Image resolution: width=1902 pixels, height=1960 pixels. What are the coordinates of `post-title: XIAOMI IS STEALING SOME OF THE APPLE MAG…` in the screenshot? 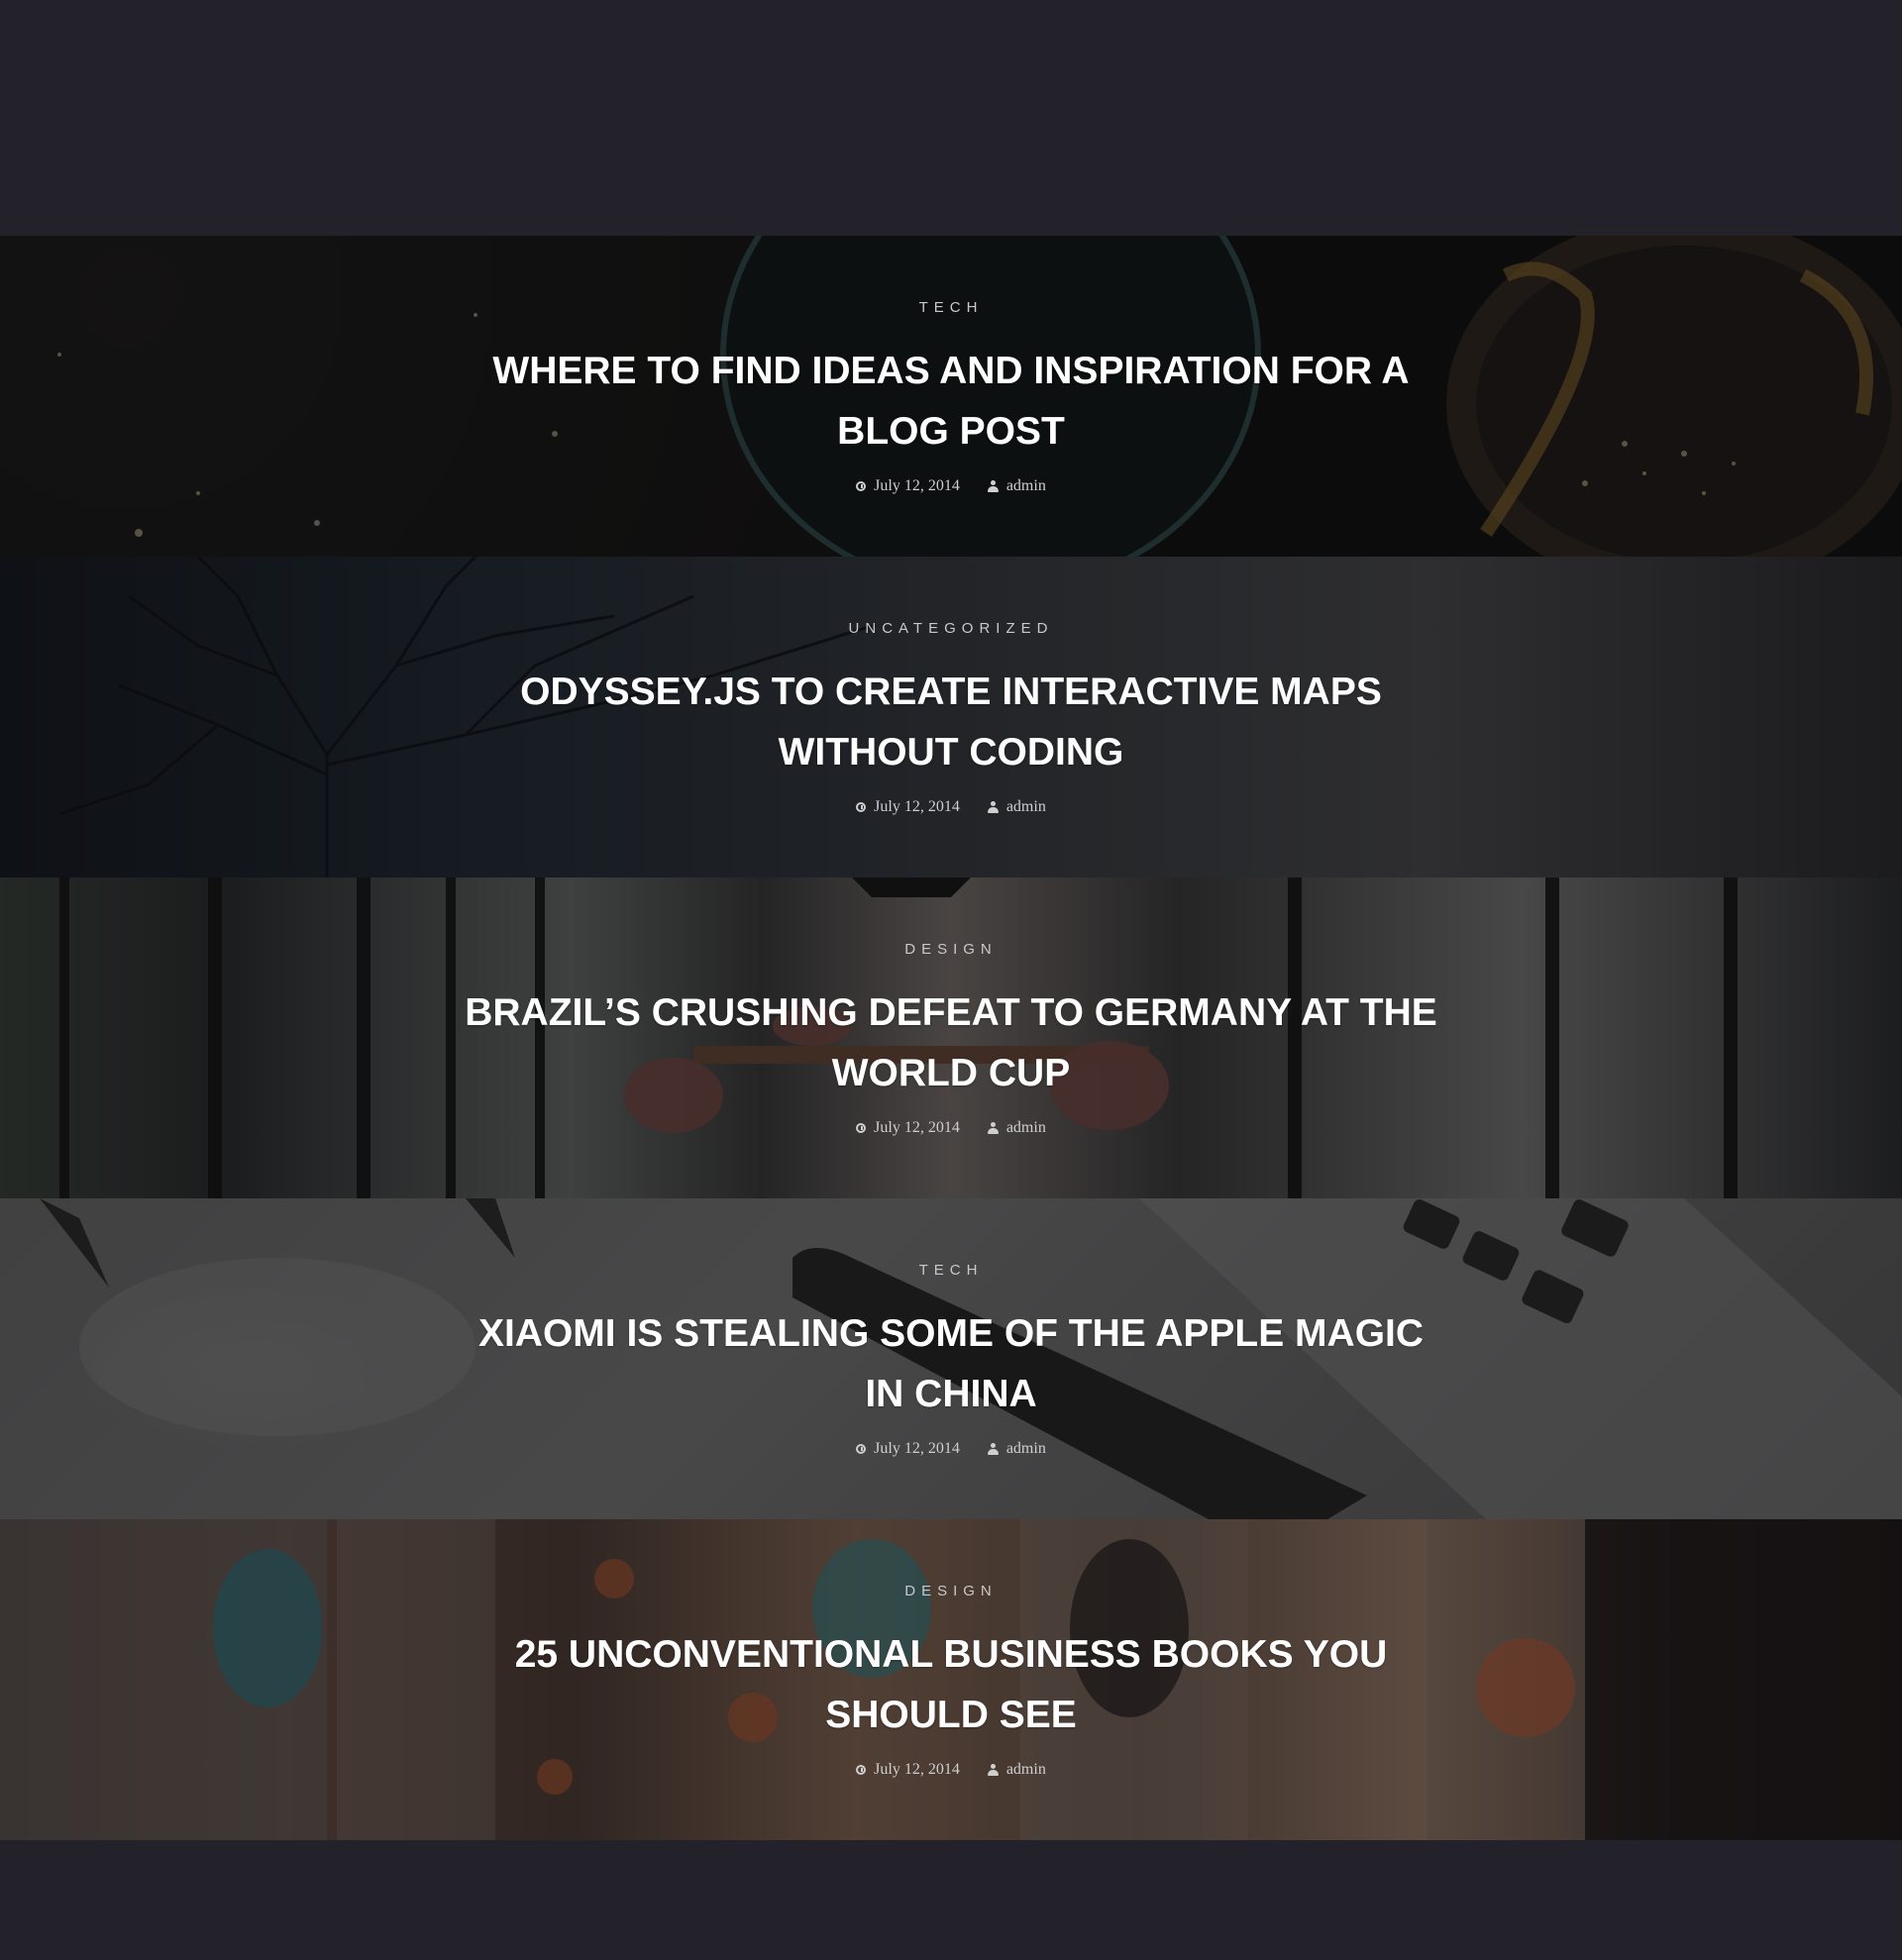 It's located at (951, 1364).